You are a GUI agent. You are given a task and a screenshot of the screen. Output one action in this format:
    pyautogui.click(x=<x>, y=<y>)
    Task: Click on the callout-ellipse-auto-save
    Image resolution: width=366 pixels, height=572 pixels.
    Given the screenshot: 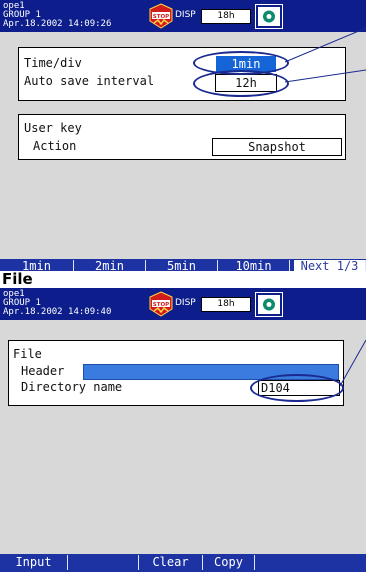 What is the action you would take?
    pyautogui.click(x=241, y=83)
    